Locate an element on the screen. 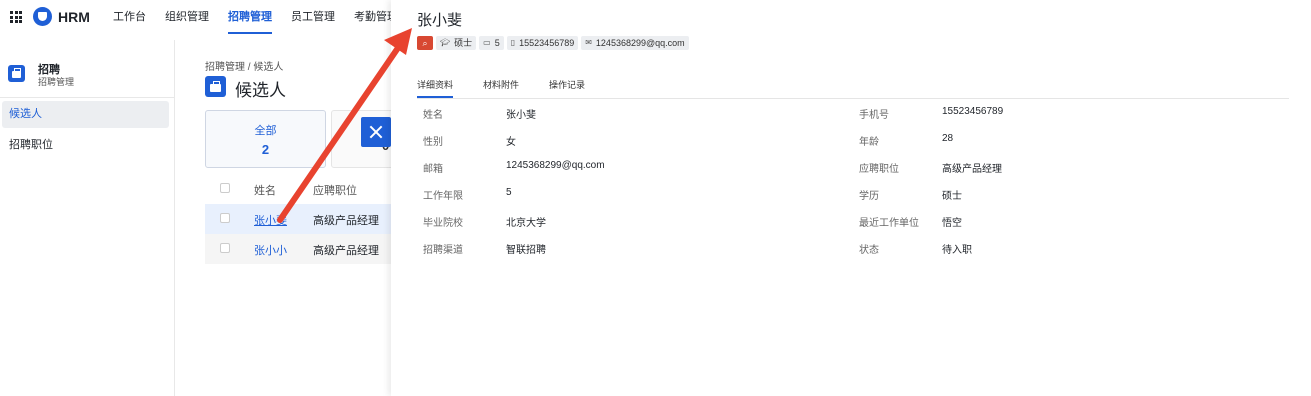 This screenshot has width=1311, height=396. table-row: 张小斐 高级产品经理 is located at coordinates (298, 219).